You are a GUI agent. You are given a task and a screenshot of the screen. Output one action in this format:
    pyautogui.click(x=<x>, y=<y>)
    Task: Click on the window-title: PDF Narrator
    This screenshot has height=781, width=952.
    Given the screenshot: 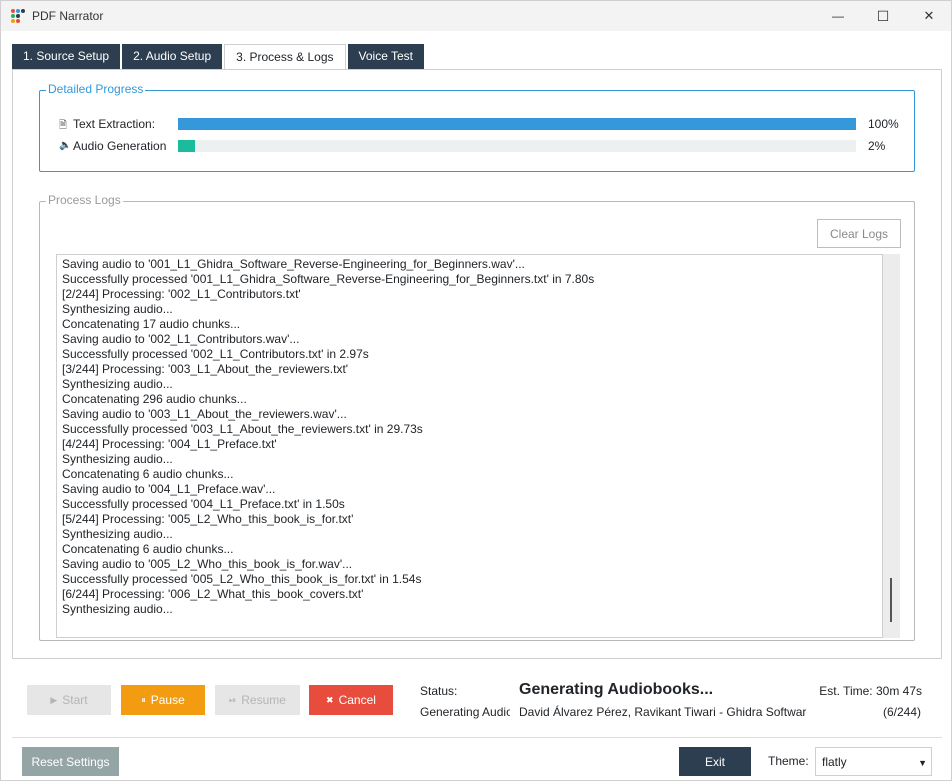 What is the action you would take?
    pyautogui.click(x=68, y=16)
    